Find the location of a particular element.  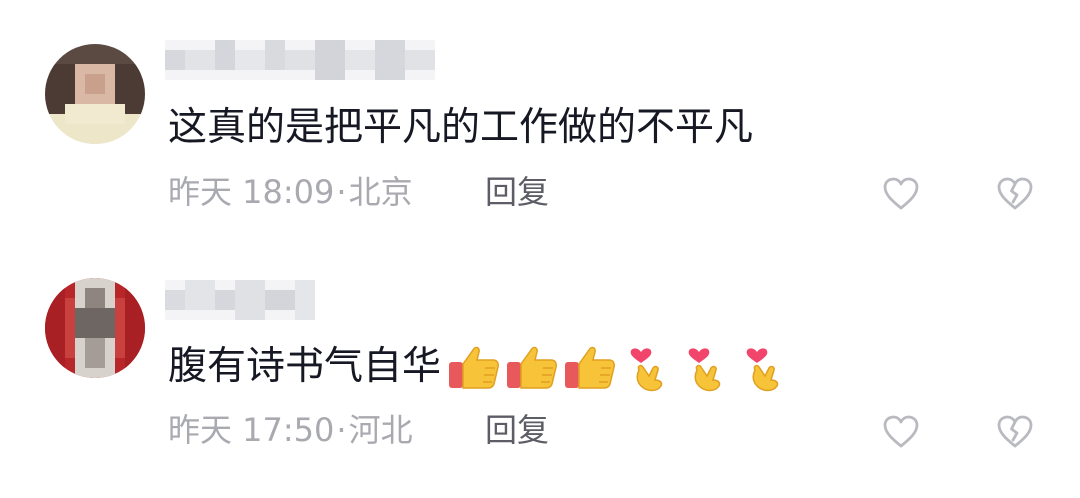

comment-text: 这真的是把平凡的工作做的不平凡 is located at coordinates (461, 127).